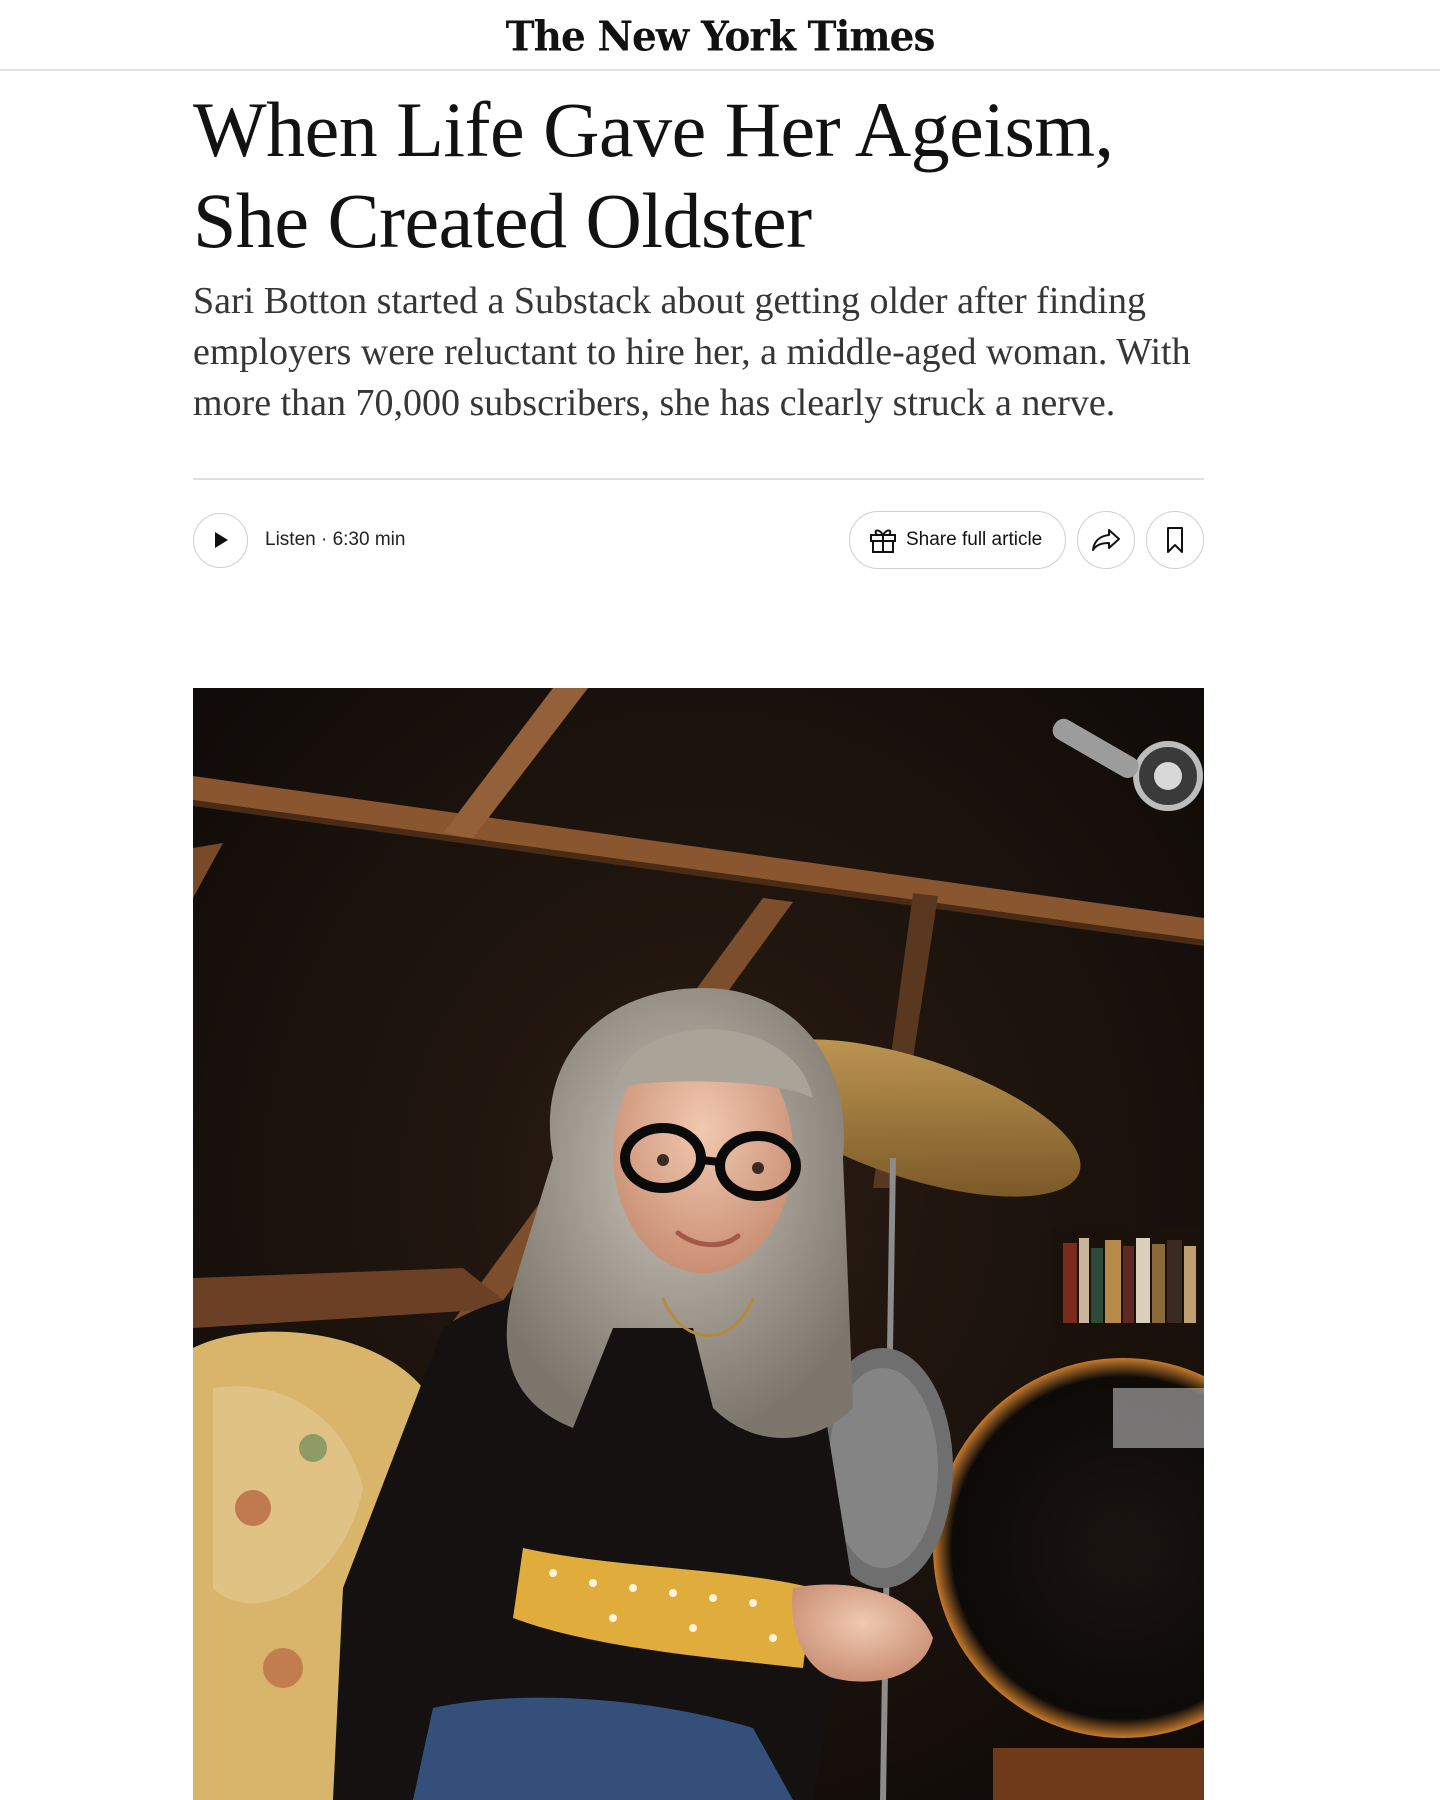  I want to click on article-actions: Share full article, so click(1026, 540).